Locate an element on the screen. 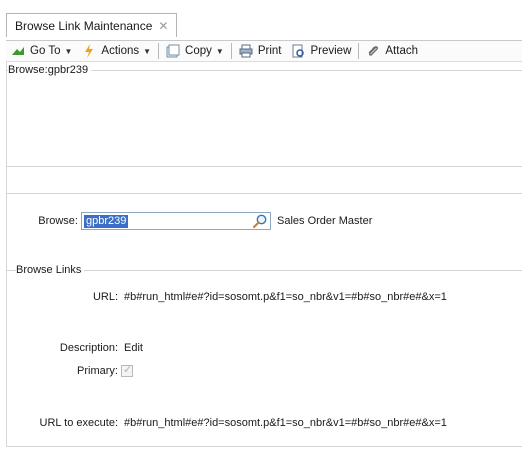  preview-icon is located at coordinates (298, 51).